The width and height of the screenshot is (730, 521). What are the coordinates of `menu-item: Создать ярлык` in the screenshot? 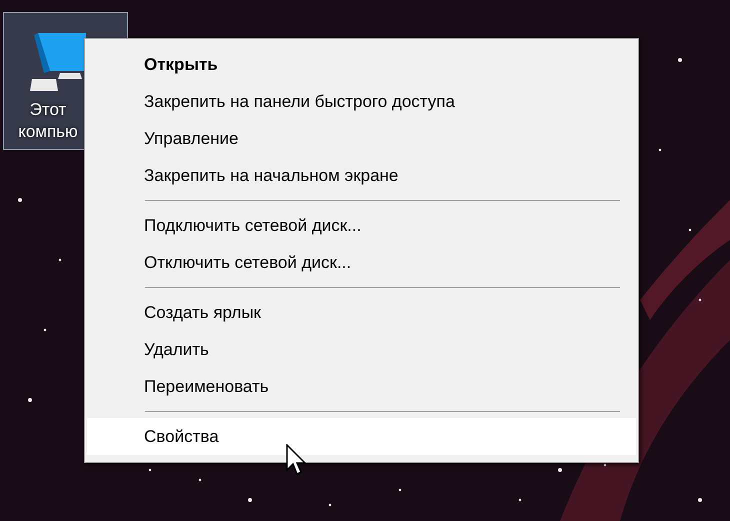 It's located at (361, 312).